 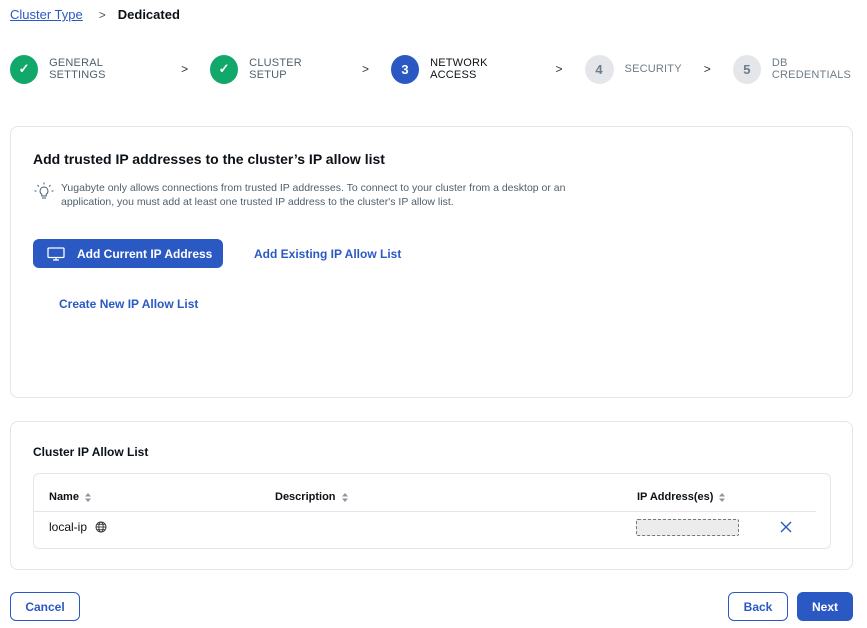 I want to click on lightbulb-icon, so click(x=44, y=190).